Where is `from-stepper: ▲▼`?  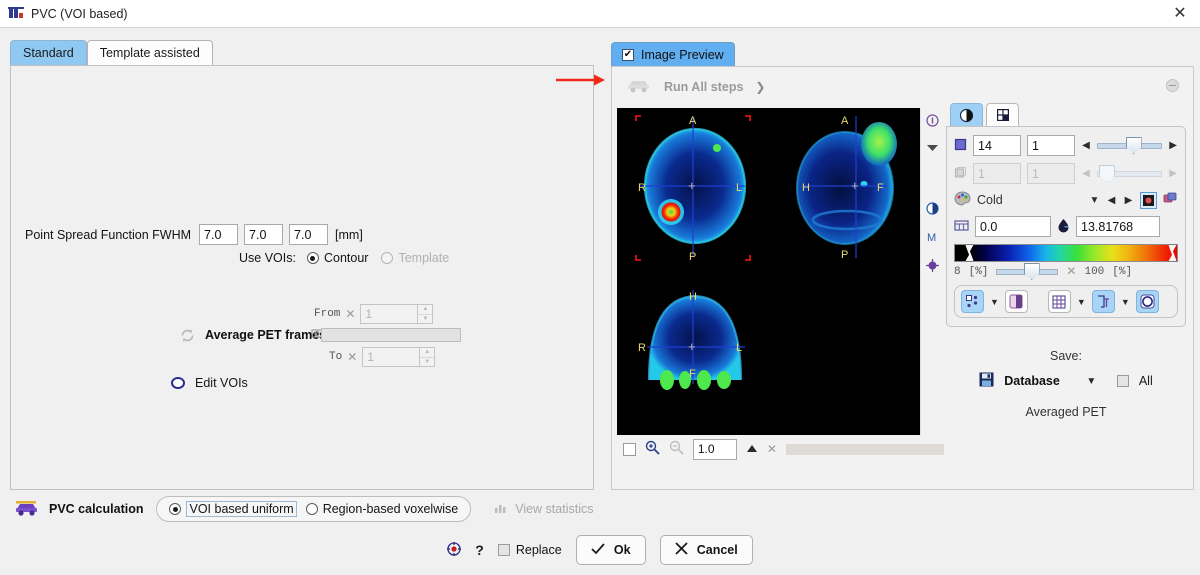
from-stepper: ▲▼ is located at coordinates (397, 314).